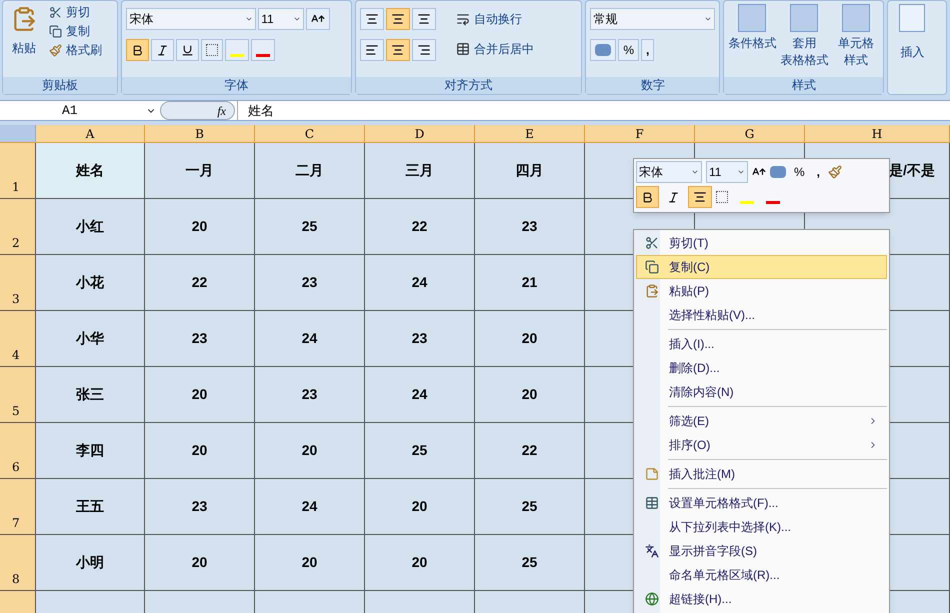 This screenshot has width=950, height=613. I want to click on column-header: A, so click(90, 133).